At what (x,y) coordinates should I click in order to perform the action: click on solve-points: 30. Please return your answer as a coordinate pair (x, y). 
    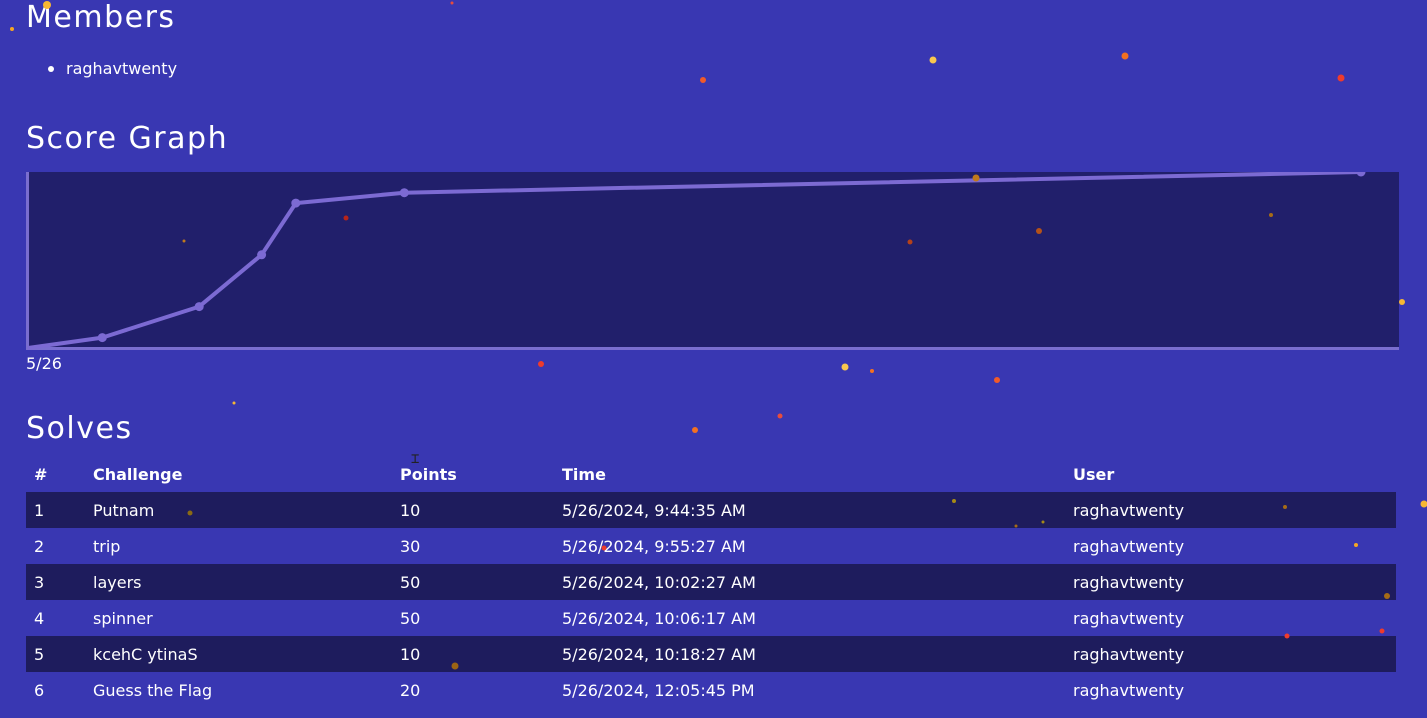
    Looking at the image, I should click on (410, 546).